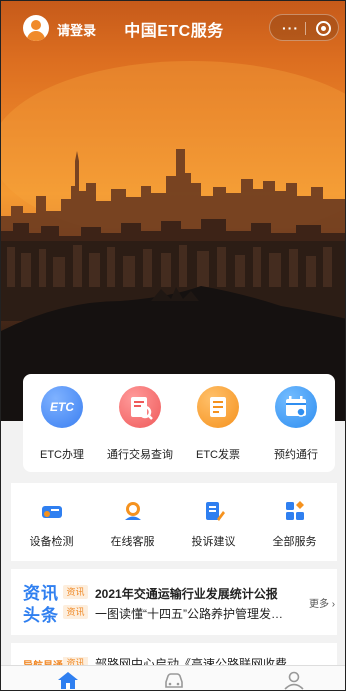  Describe the element at coordinates (294, 680) in the screenshot. I see `profile-icon` at that location.